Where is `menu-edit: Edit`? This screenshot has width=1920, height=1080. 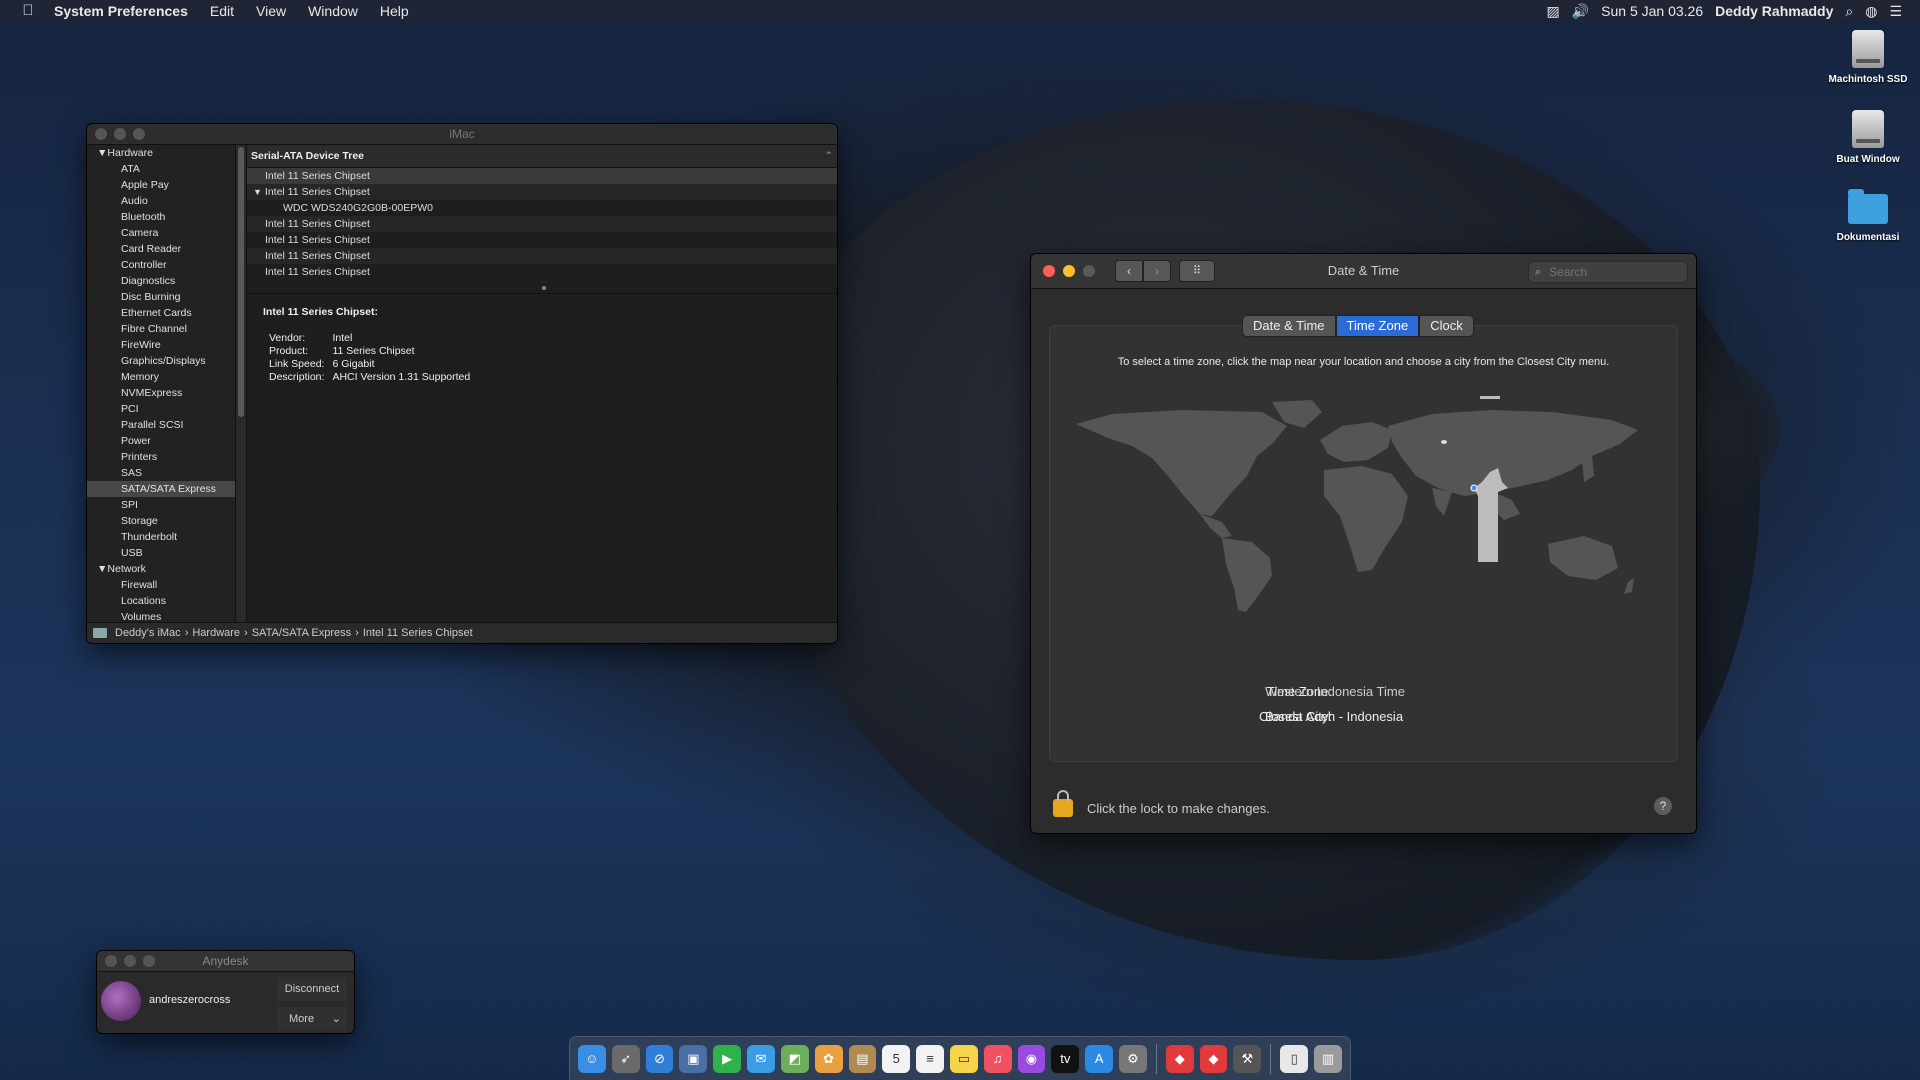 menu-edit: Edit is located at coordinates (222, 11).